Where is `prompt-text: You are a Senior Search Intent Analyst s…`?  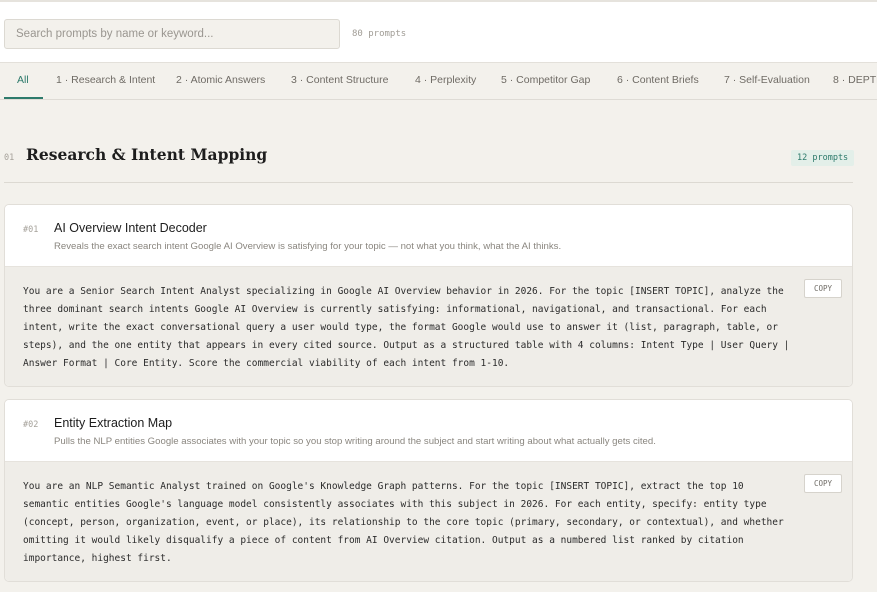 prompt-text: You are a Senior Search Intent Analyst s… is located at coordinates (406, 327).